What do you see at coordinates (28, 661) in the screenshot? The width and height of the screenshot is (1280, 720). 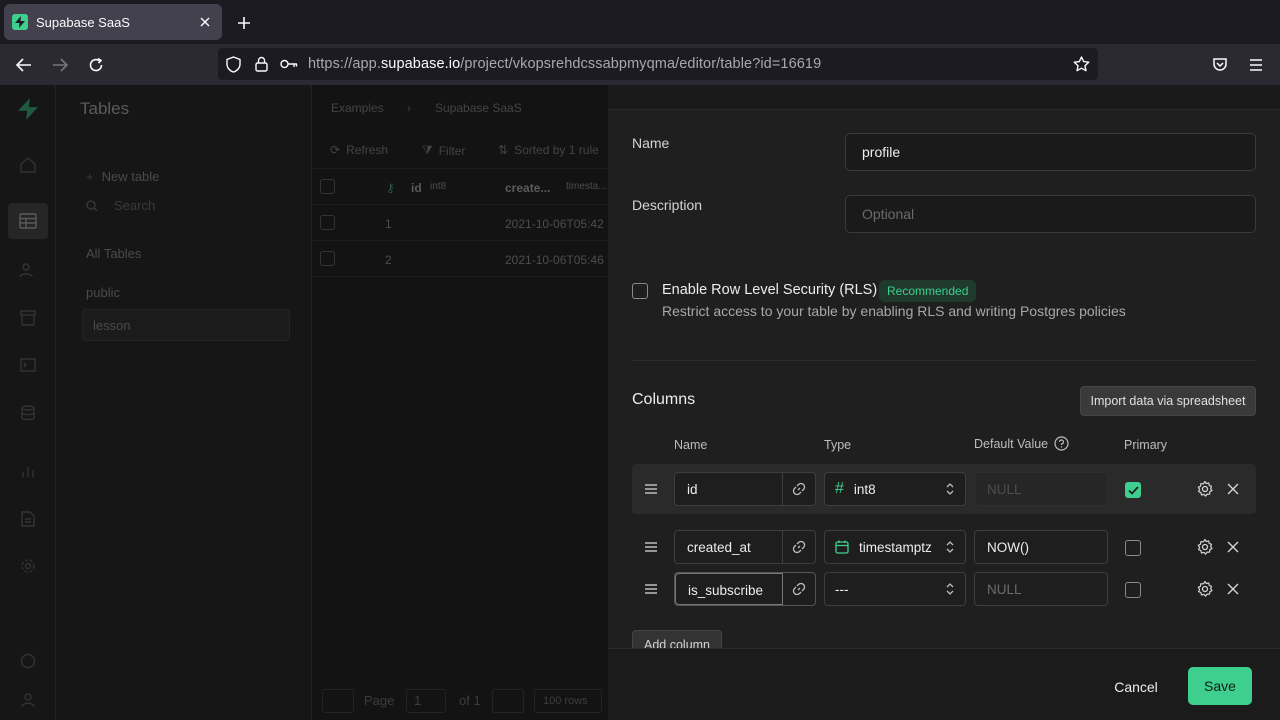 I see `help-icon` at bounding box center [28, 661].